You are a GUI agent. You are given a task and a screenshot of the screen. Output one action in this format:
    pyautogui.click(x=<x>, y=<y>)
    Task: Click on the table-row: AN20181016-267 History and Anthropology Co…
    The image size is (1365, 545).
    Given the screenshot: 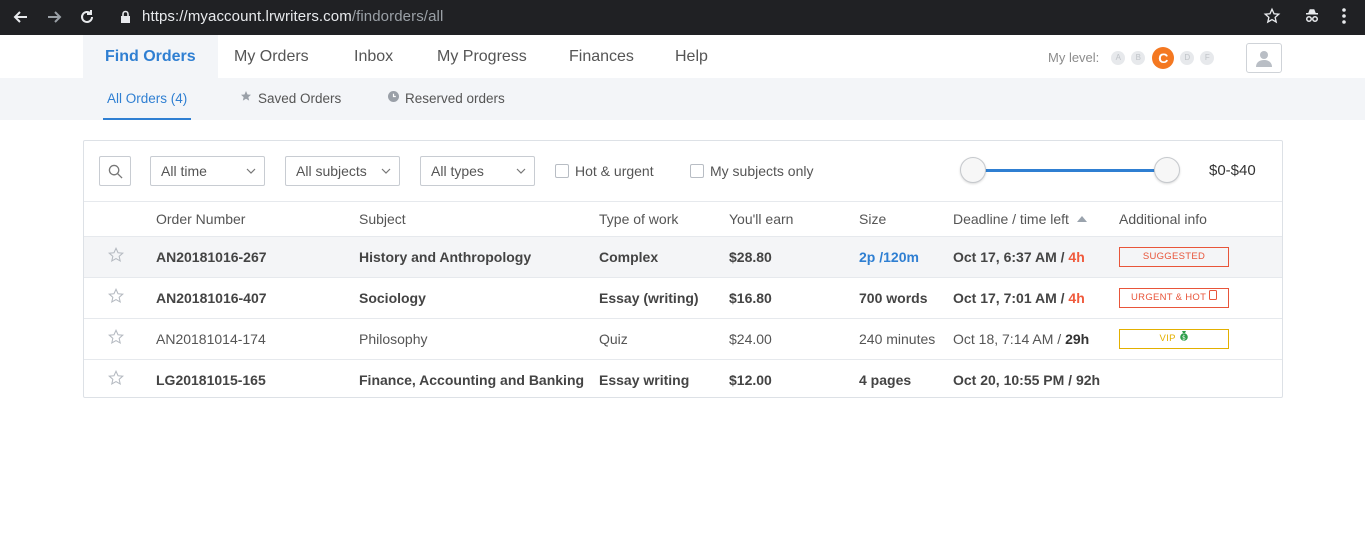 What is the action you would take?
    pyautogui.click(x=683, y=257)
    